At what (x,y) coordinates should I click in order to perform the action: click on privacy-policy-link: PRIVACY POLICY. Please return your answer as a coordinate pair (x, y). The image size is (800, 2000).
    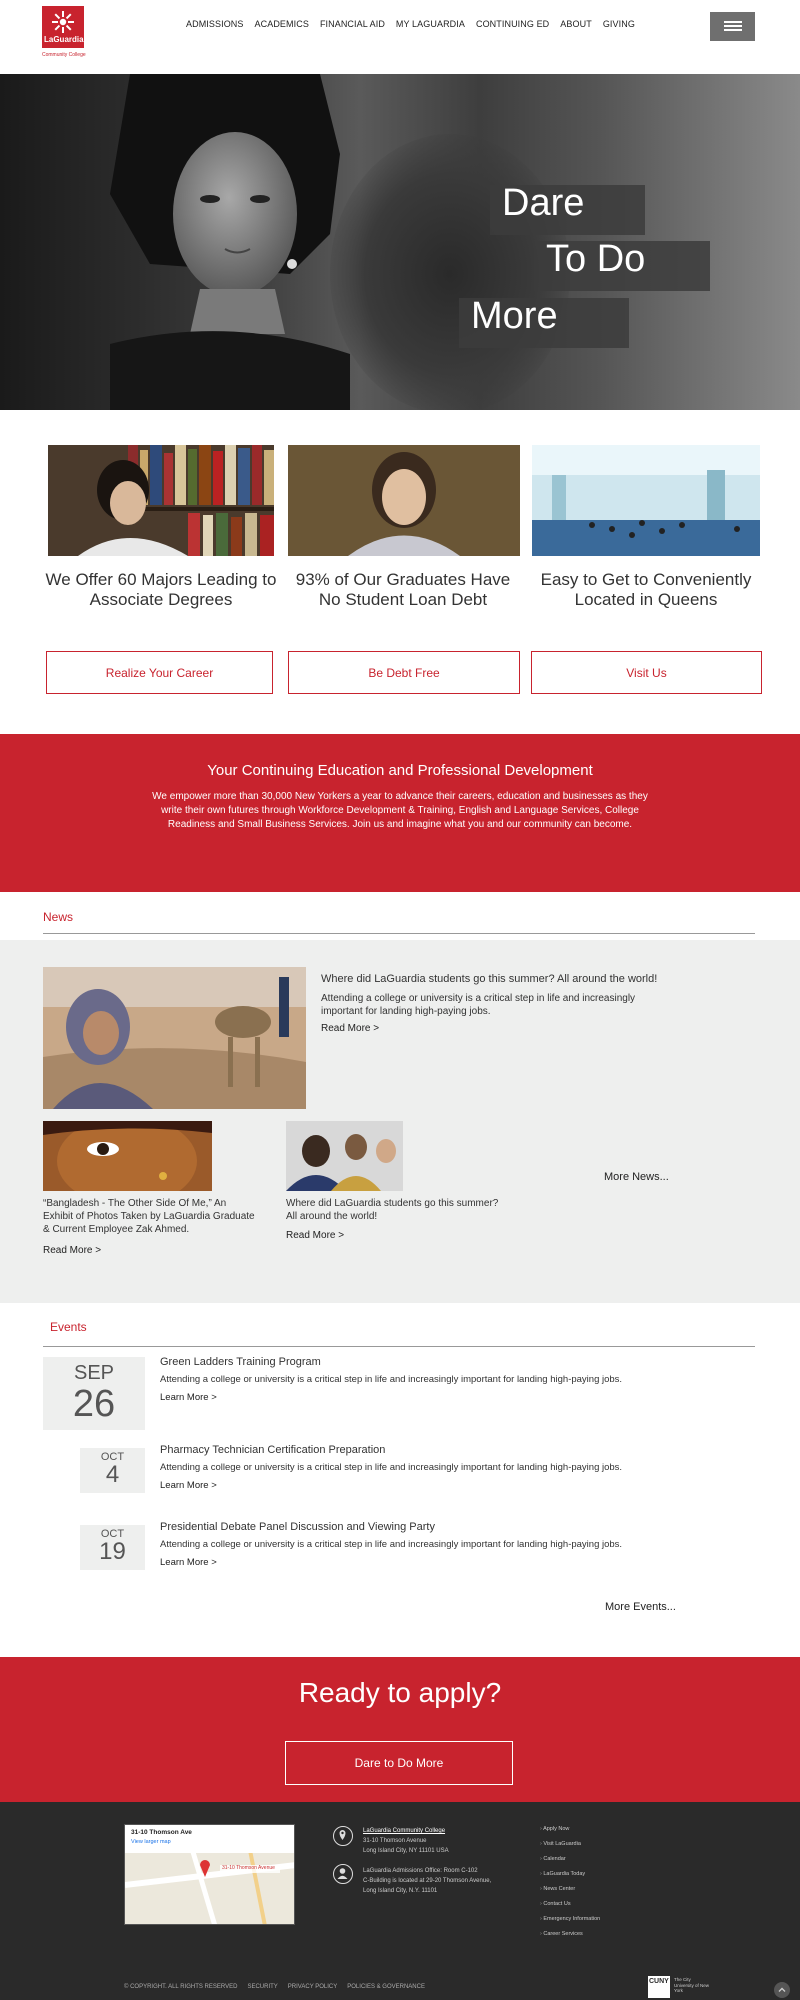
    Looking at the image, I should click on (312, 1987).